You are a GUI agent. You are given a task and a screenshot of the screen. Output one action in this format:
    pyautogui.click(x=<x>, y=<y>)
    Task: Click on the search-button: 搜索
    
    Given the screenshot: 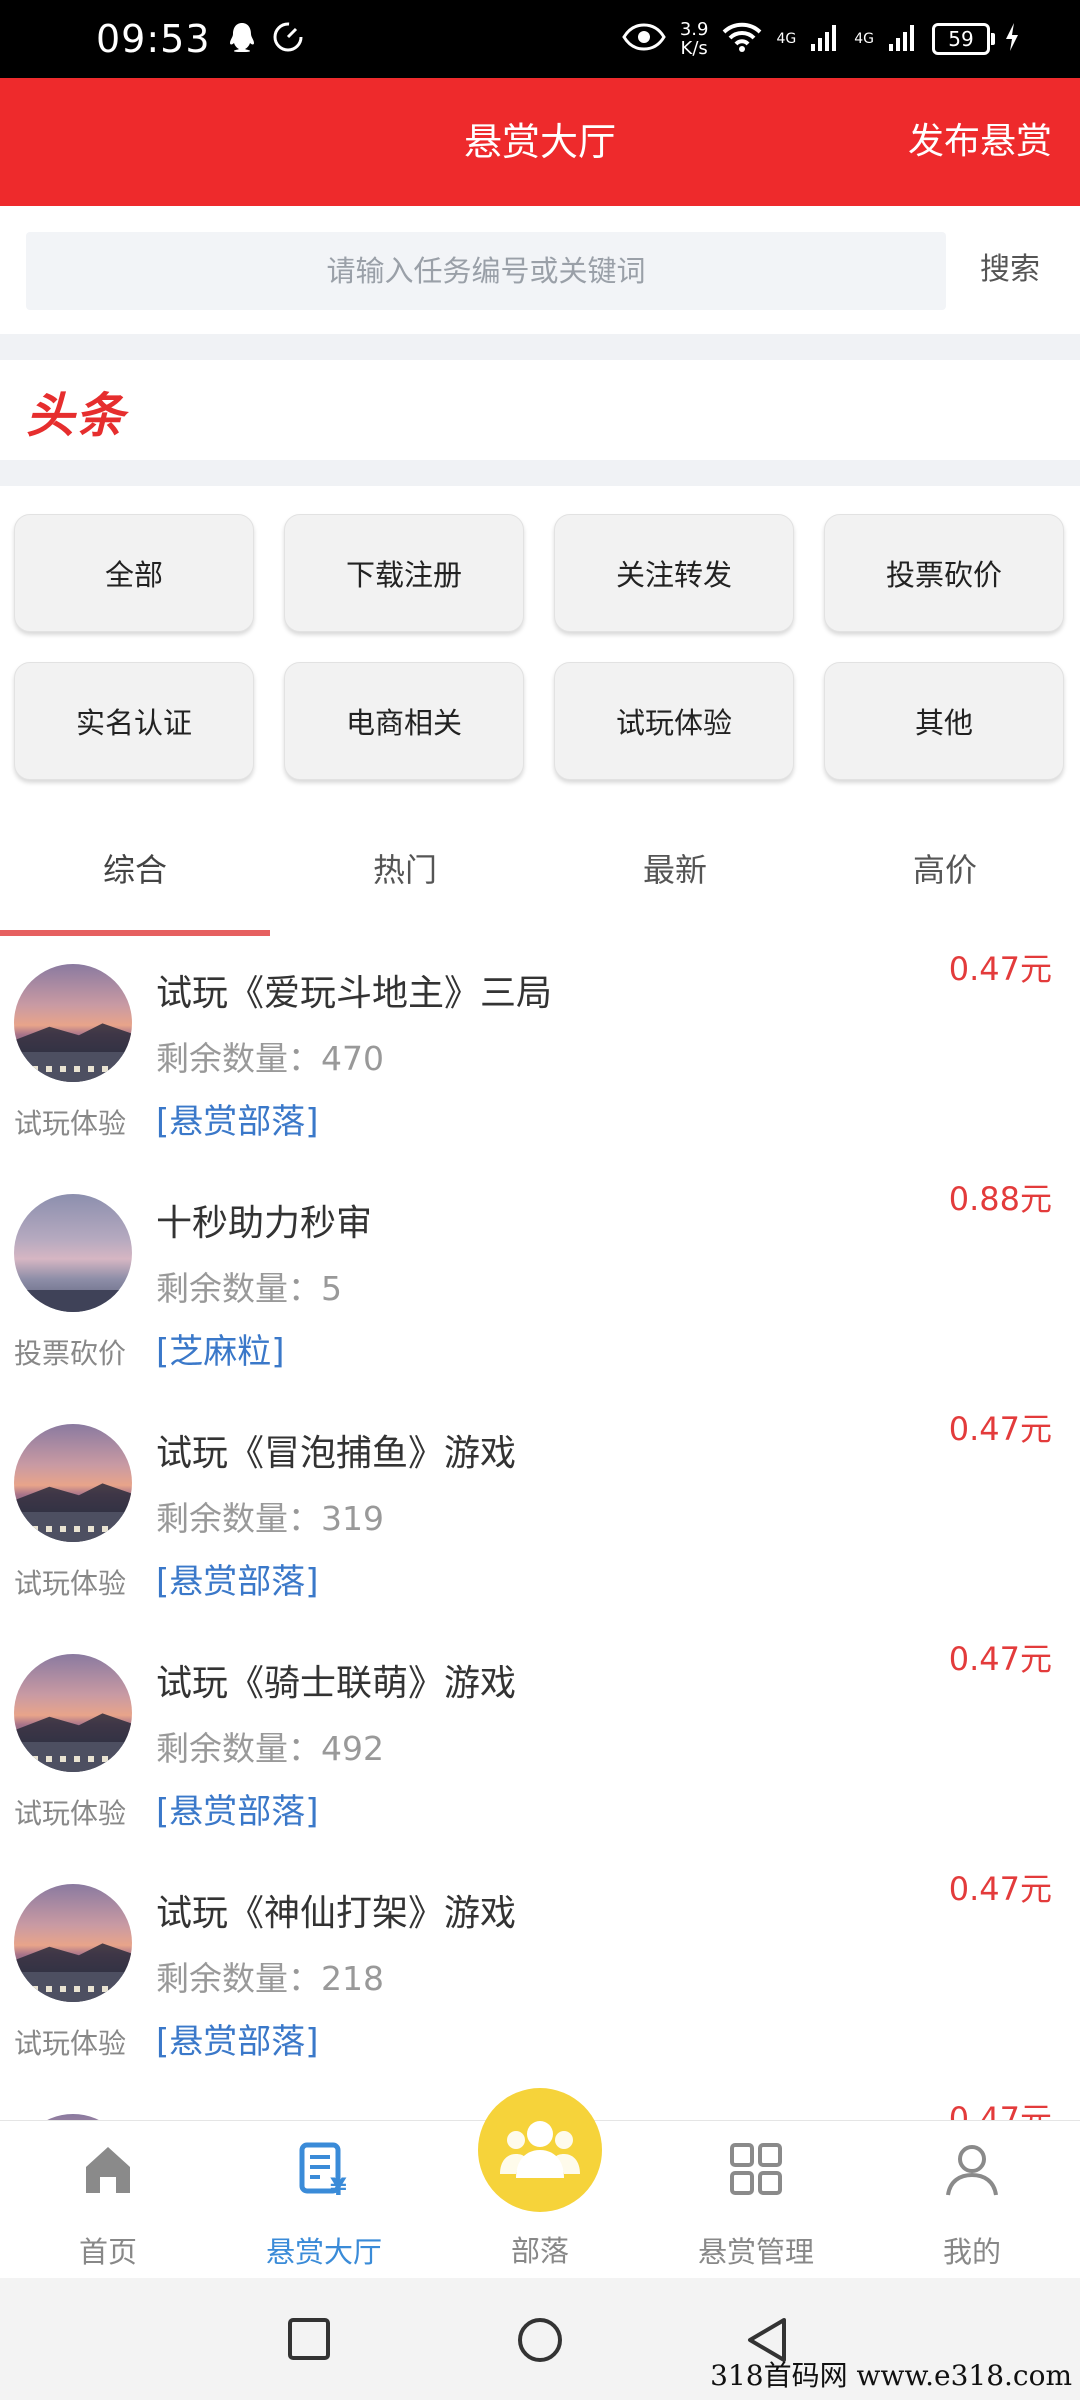 What is the action you would take?
    pyautogui.click(x=1010, y=270)
    